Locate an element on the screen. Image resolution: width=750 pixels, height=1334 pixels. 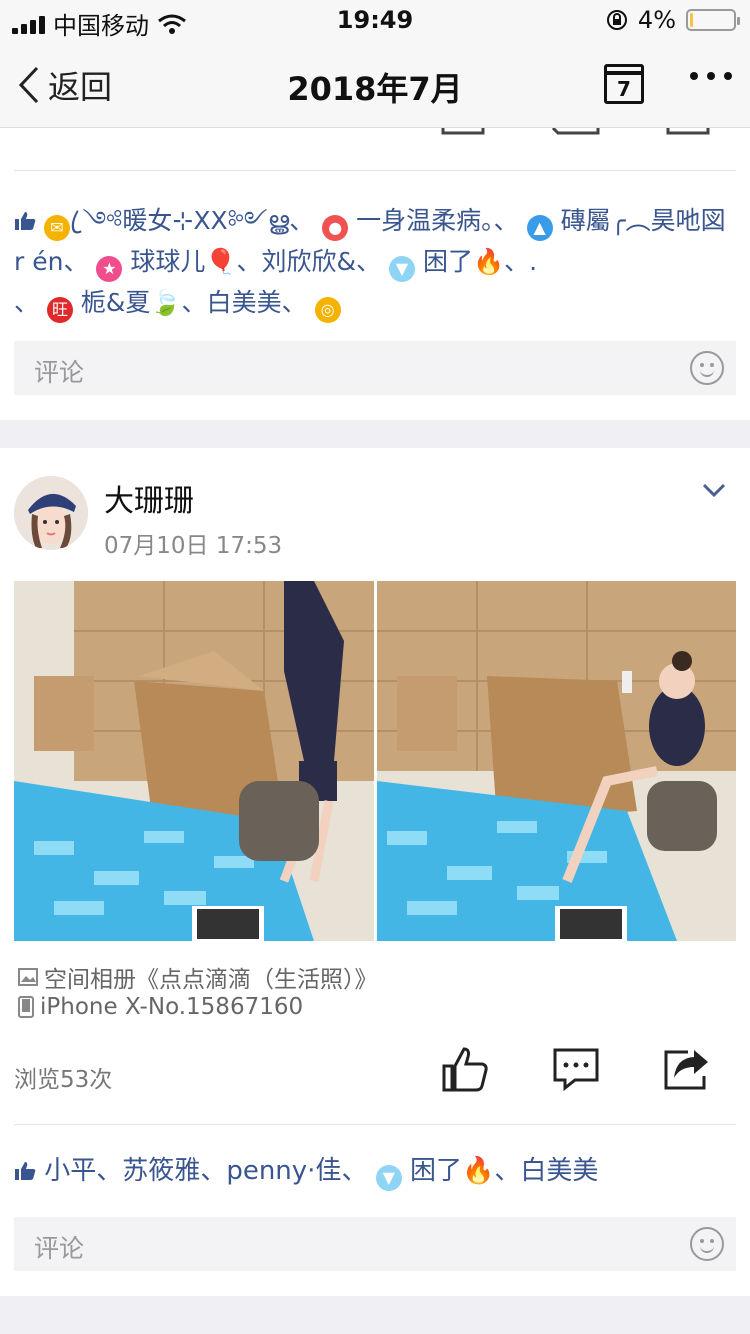
liker-name: ꦿ༺暖女⊹XX༻ൠ is located at coordinates (185, 220).